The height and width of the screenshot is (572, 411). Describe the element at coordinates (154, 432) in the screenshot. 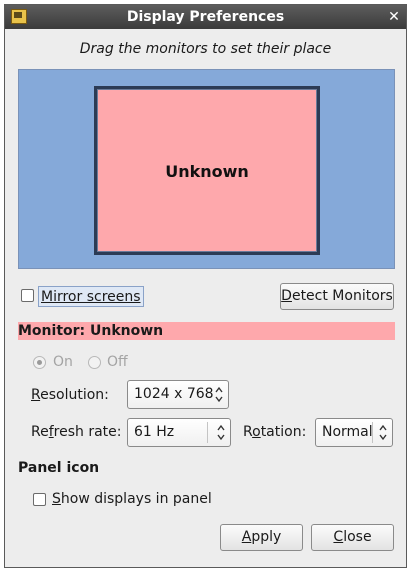

I see `refresh-rate-value: 61 Hz` at that location.